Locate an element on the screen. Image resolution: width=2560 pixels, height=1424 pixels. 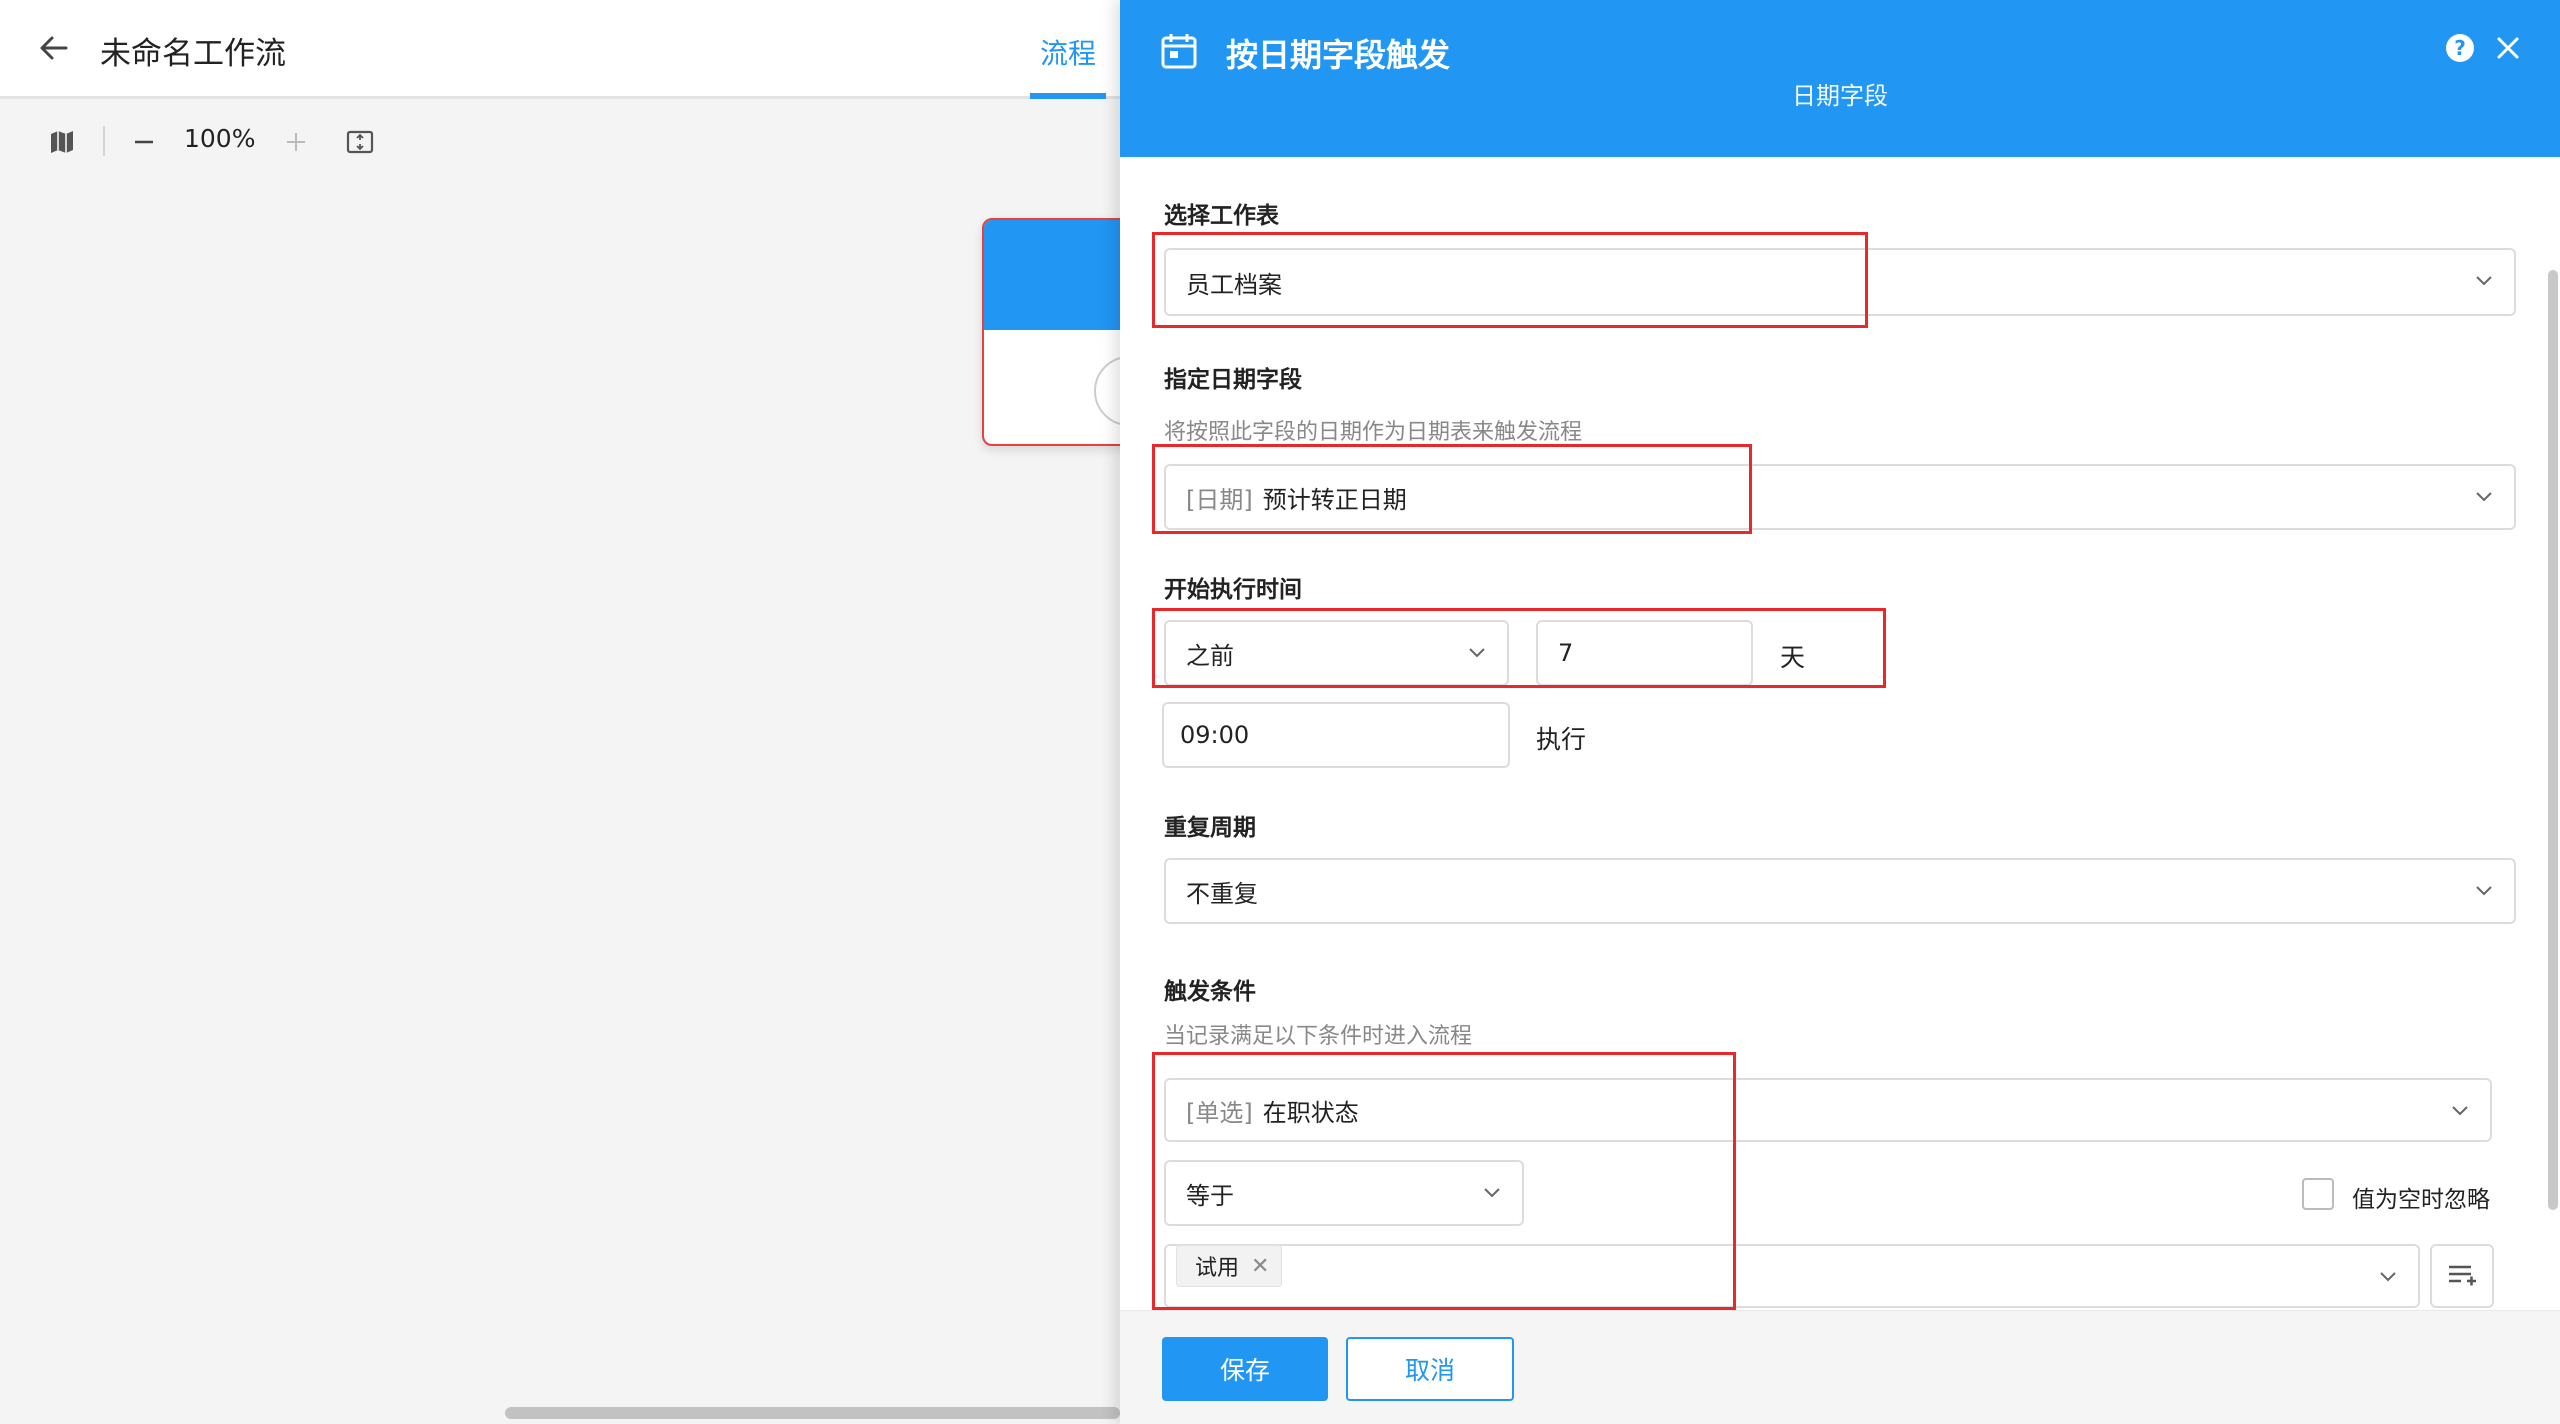
canvas-horizontal-scrollbar is located at coordinates (812, 1413).